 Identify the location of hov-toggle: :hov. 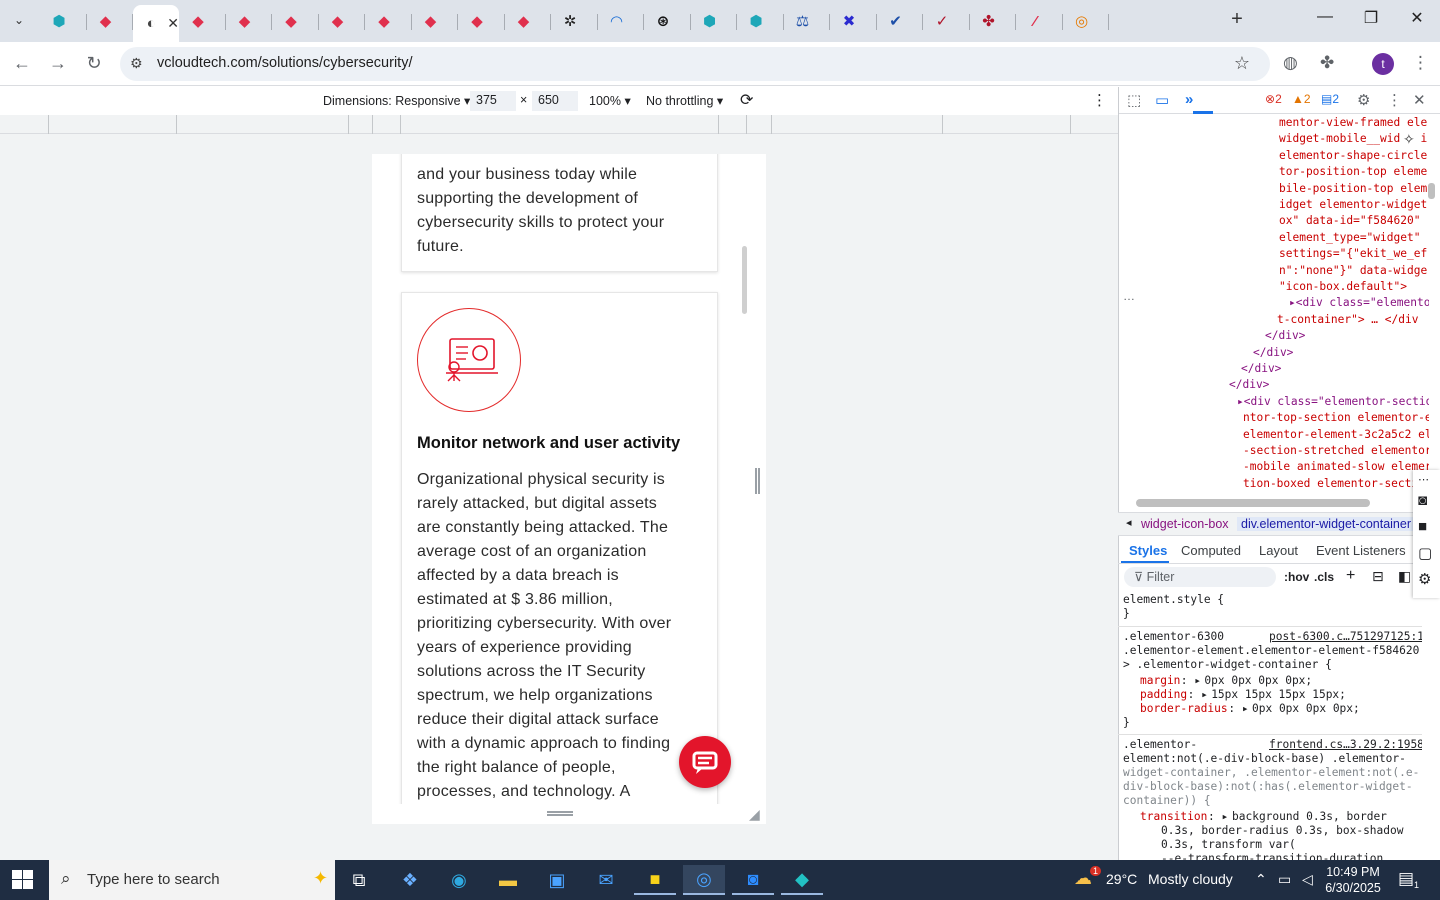
(1296, 577).